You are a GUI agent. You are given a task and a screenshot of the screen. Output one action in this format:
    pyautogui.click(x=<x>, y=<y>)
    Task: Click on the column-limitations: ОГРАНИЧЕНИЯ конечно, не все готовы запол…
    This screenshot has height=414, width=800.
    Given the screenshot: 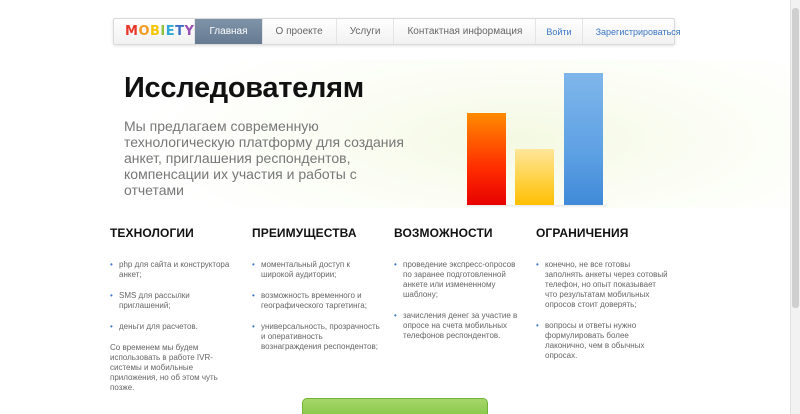 What is the action you would take?
    pyautogui.click(x=602, y=299)
    